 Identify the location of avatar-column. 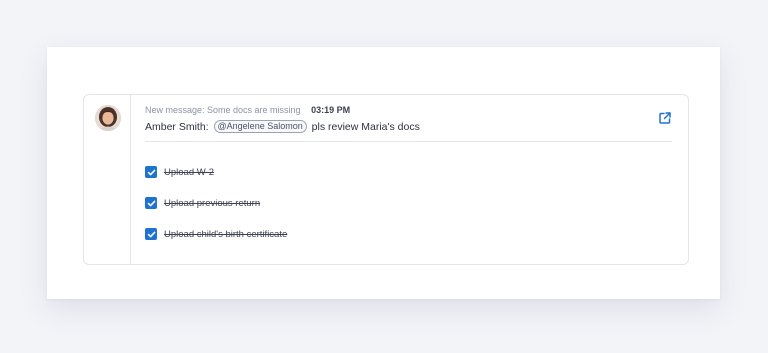
(107, 179).